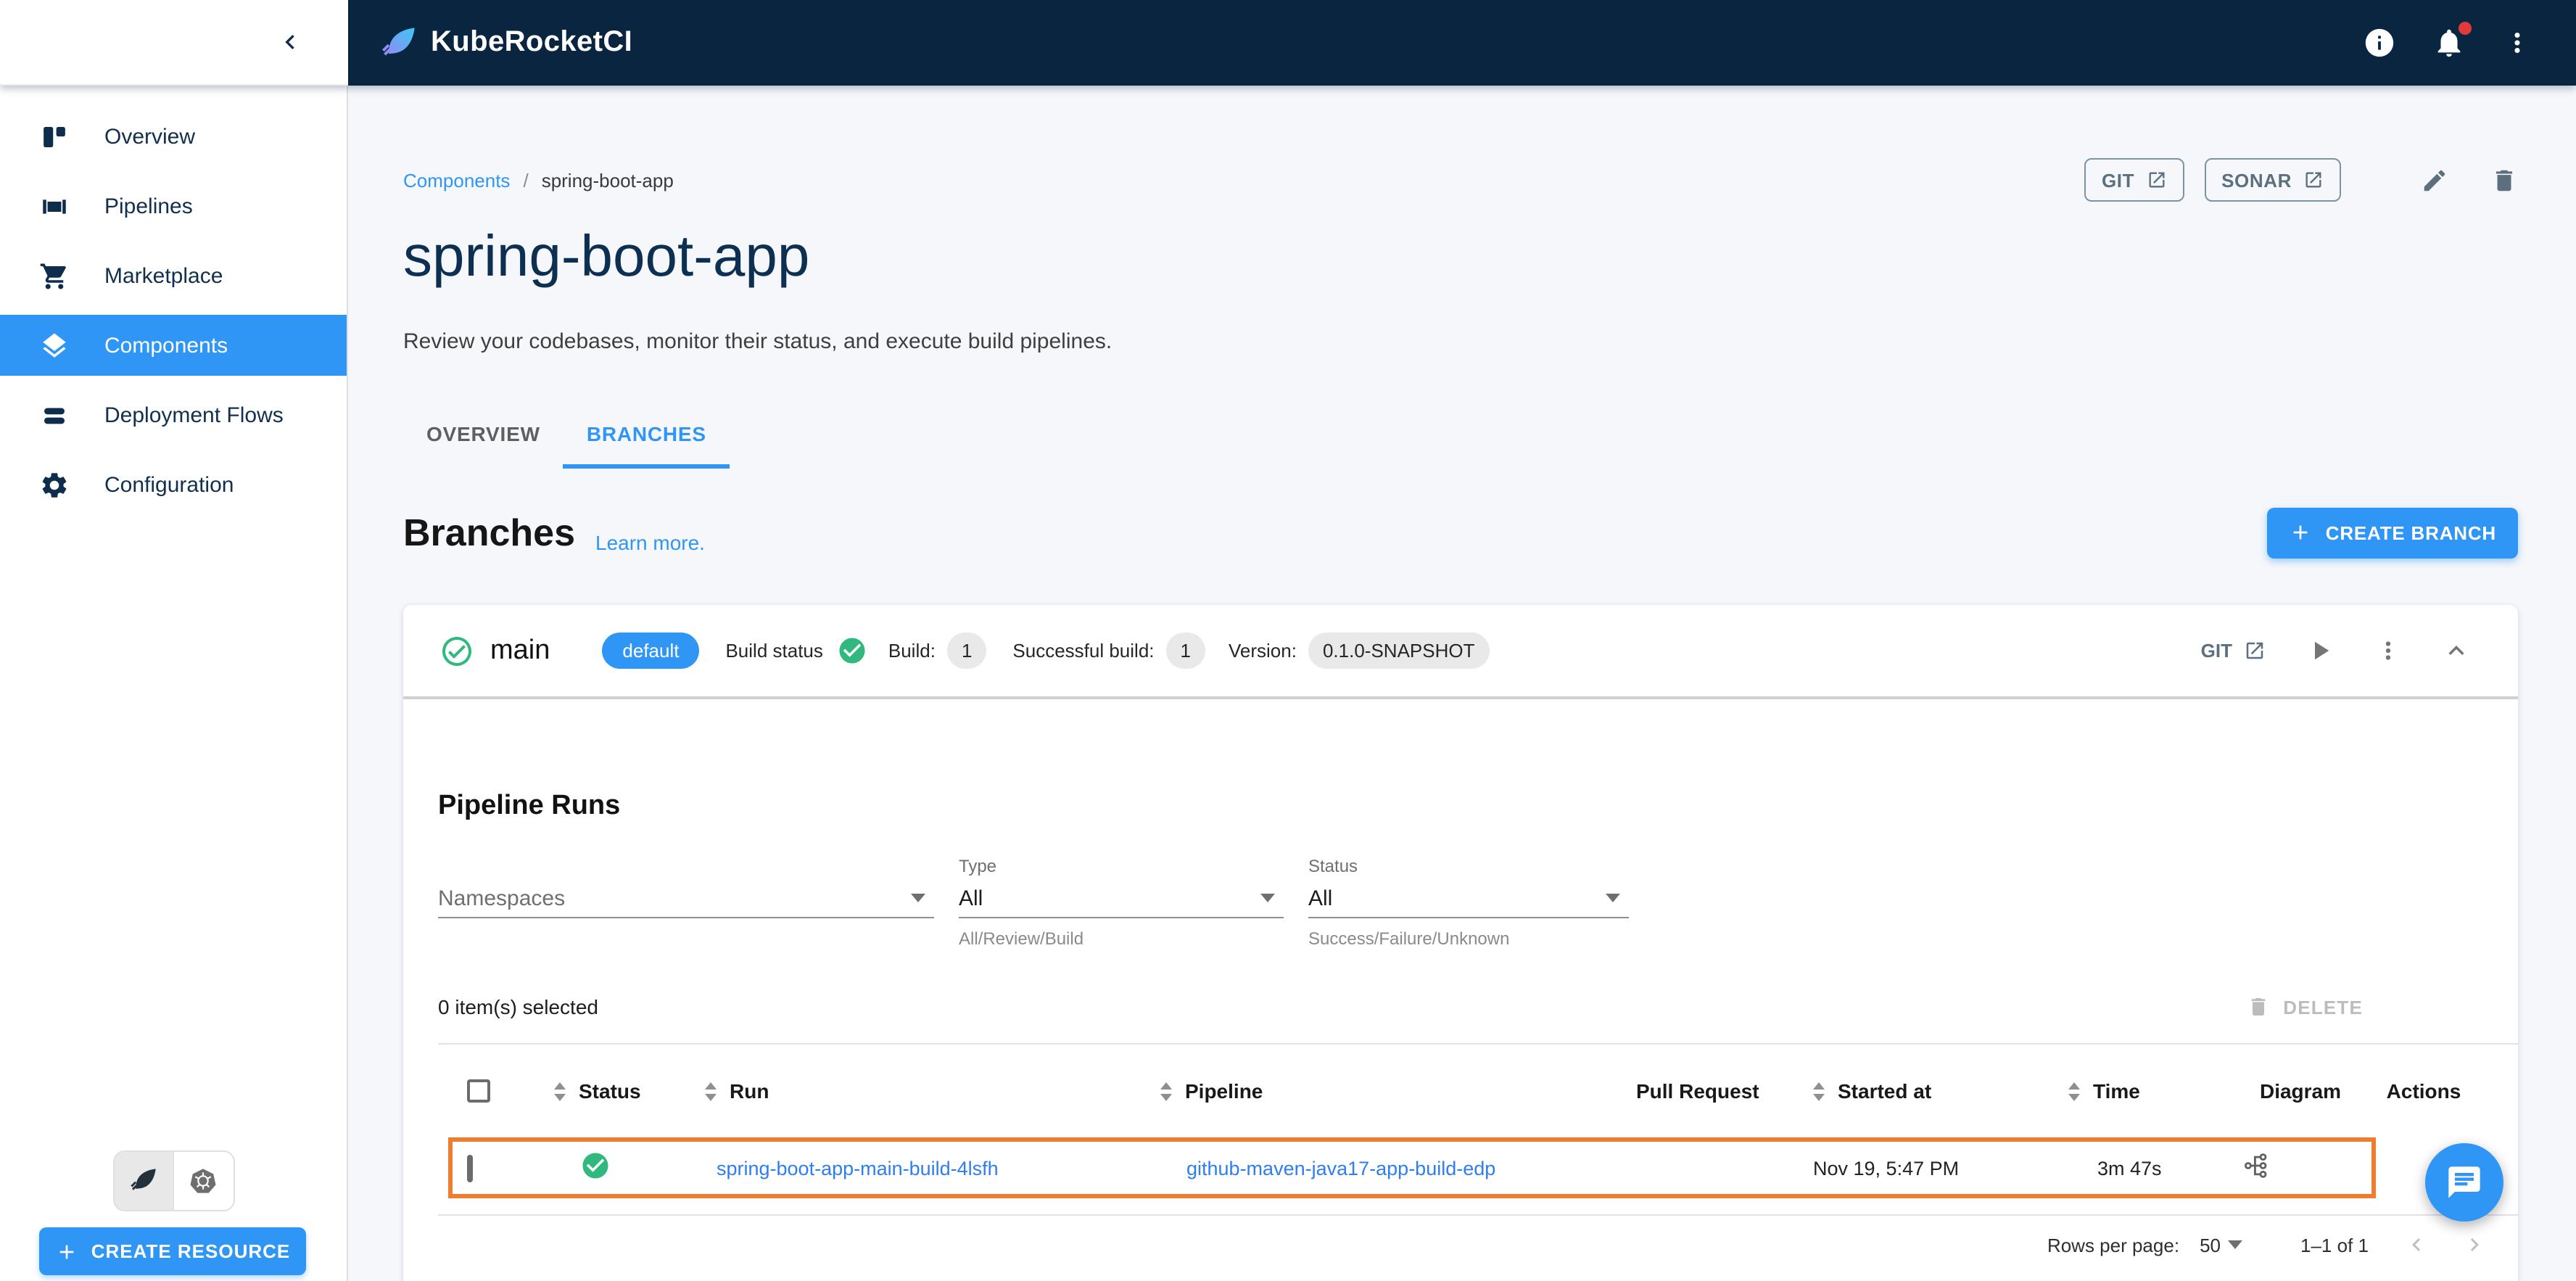 This screenshot has height=1281, width=2576. What do you see at coordinates (399, 43) in the screenshot?
I see `kuberocketci-logo-icon` at bounding box center [399, 43].